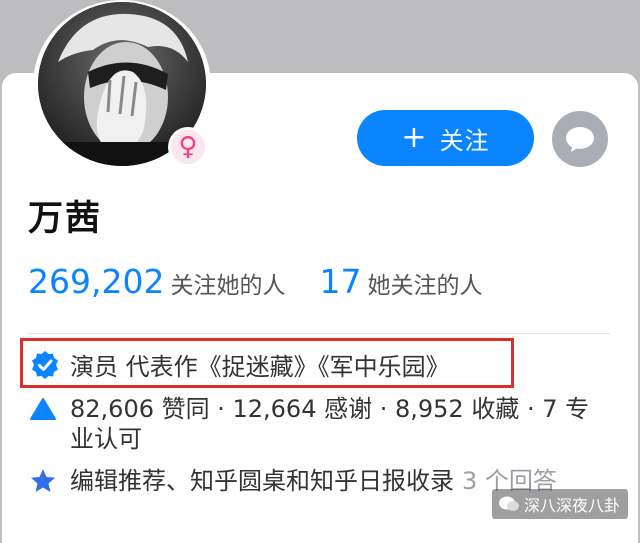 The width and height of the screenshot is (640, 543). Describe the element at coordinates (414, 137) in the screenshot. I see `plus-icon: +` at that location.